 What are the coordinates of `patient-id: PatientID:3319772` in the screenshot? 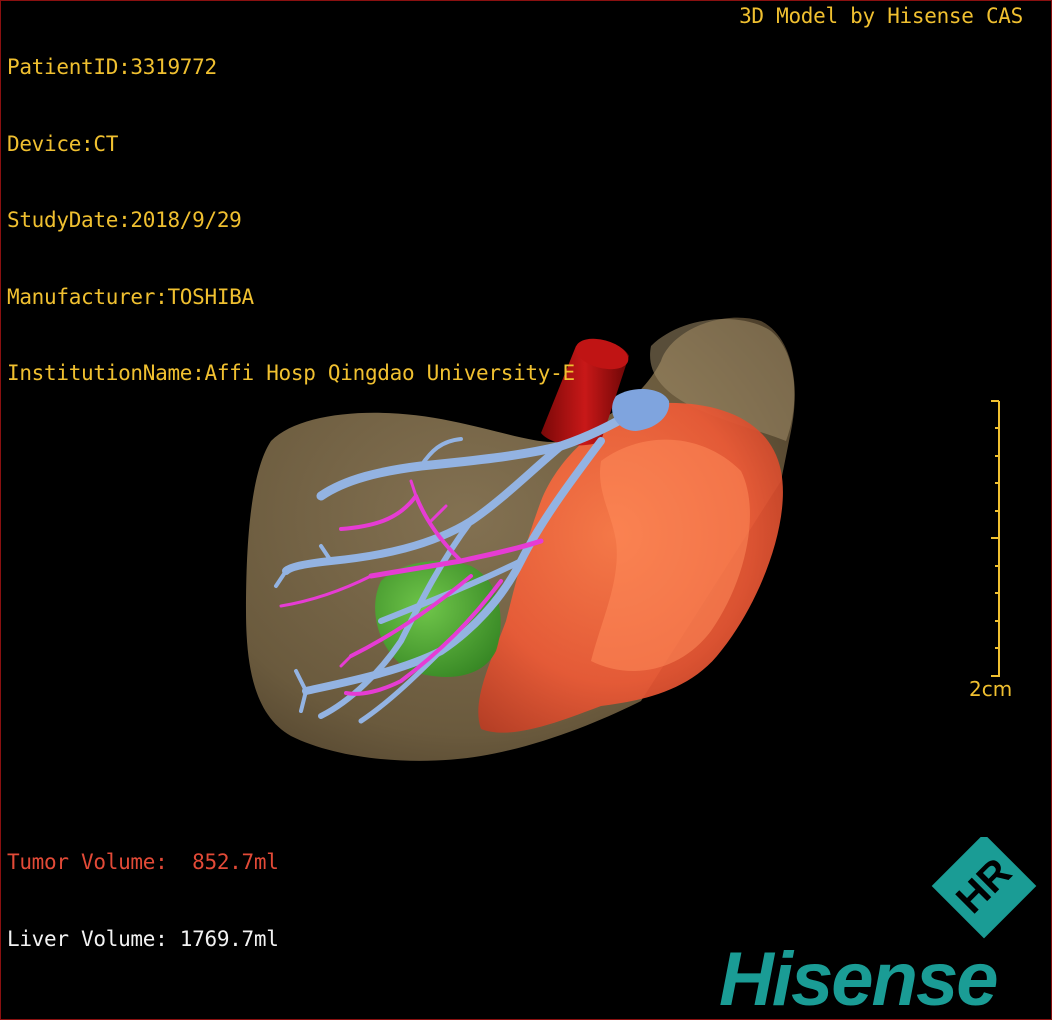 It's located at (112, 67).